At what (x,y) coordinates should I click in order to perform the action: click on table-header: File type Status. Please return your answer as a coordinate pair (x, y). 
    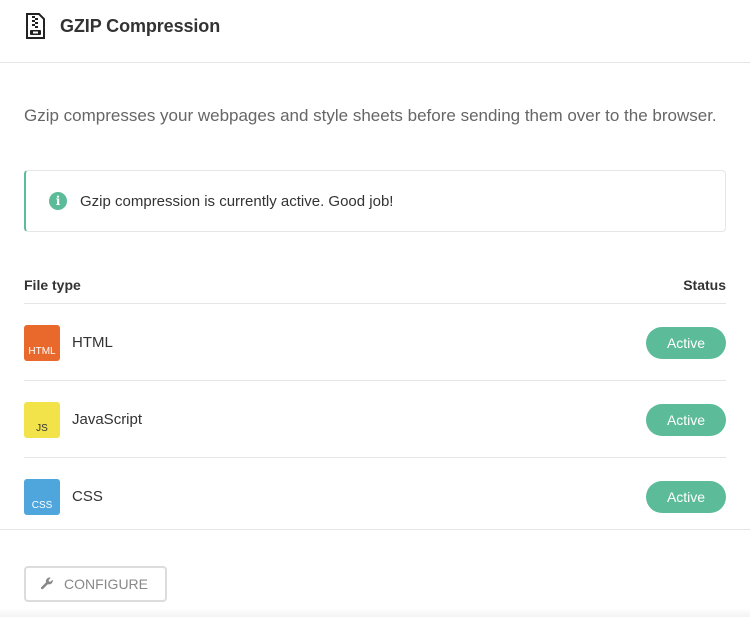
    Looking at the image, I should click on (375, 287).